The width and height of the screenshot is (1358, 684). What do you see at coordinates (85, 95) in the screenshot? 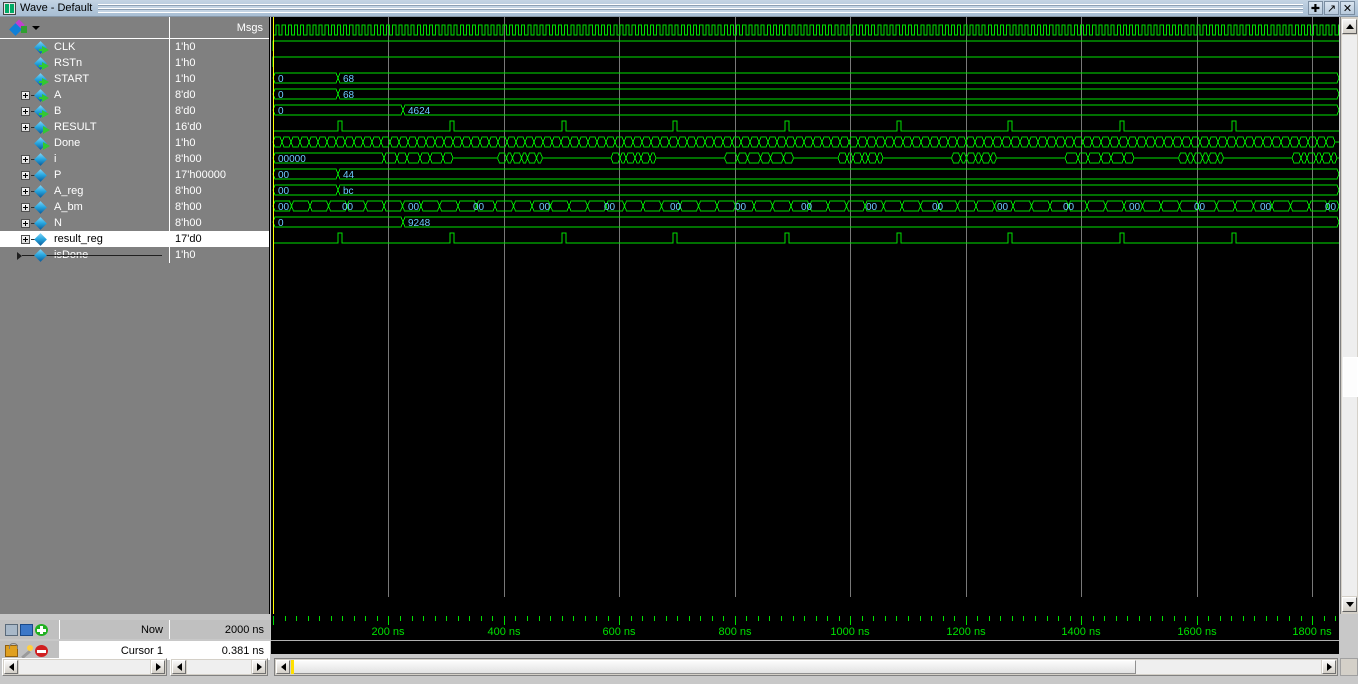
I see `signal-name-cell: A` at bounding box center [85, 95].